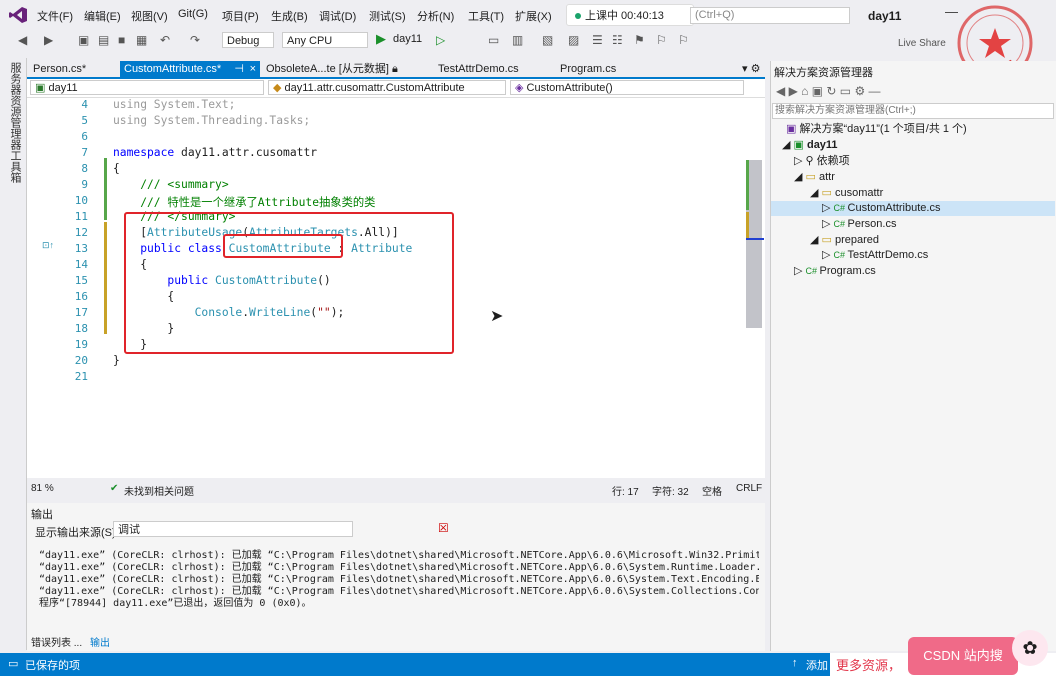 This screenshot has width=1056, height=676. What do you see at coordinates (248, 40) in the screenshot?
I see `config-select: Debug` at bounding box center [248, 40].